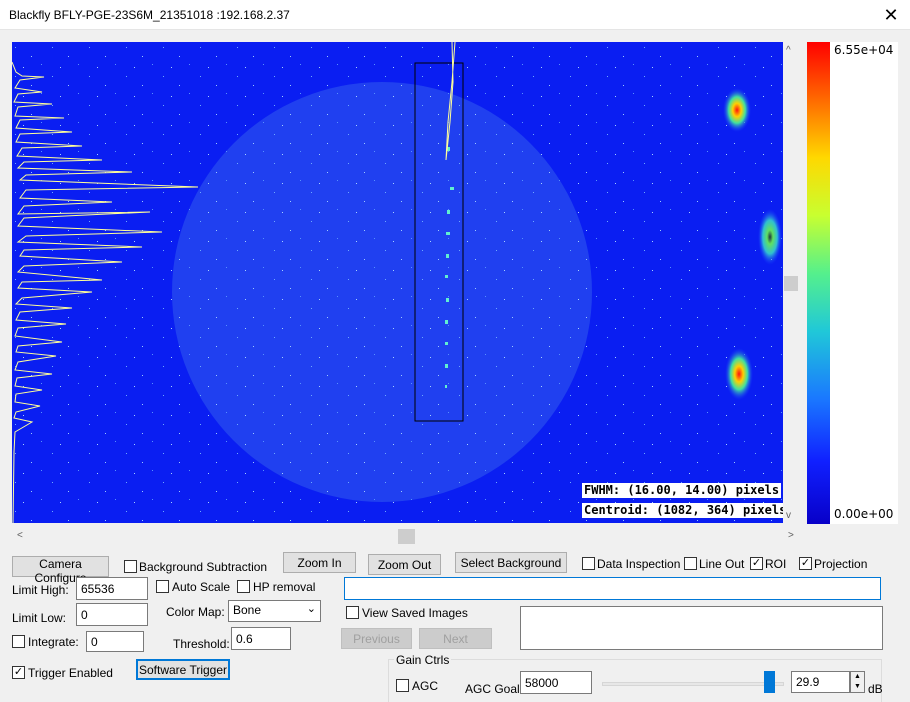 This screenshot has height=702, width=910. I want to click on trigger-enabled-label: Trigger Enabled, so click(70, 673).